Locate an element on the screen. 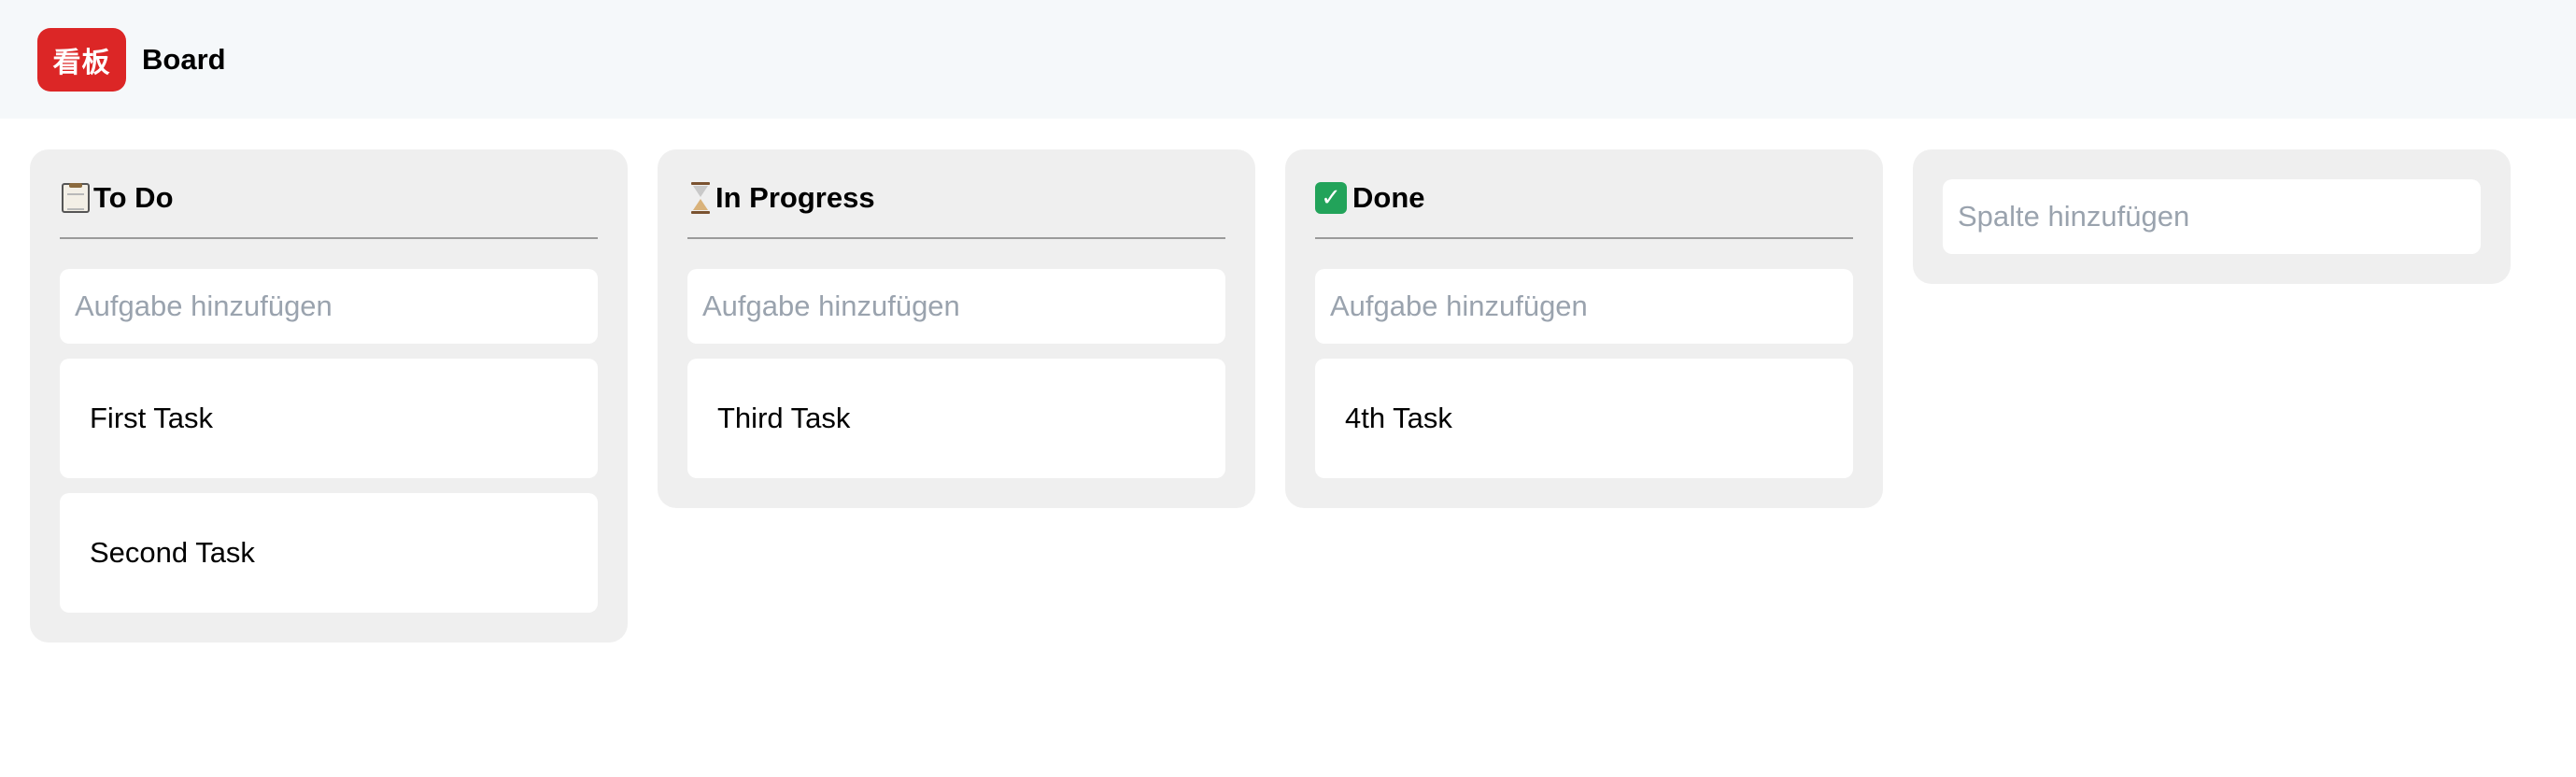 The image size is (2576, 777). add-column-input is located at coordinates (2212, 216).